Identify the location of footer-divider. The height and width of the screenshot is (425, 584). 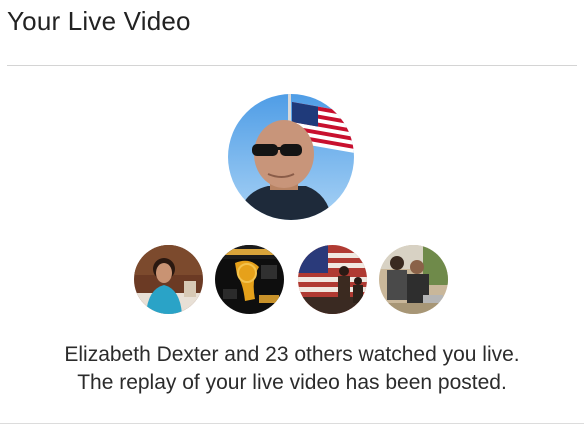
(292, 423).